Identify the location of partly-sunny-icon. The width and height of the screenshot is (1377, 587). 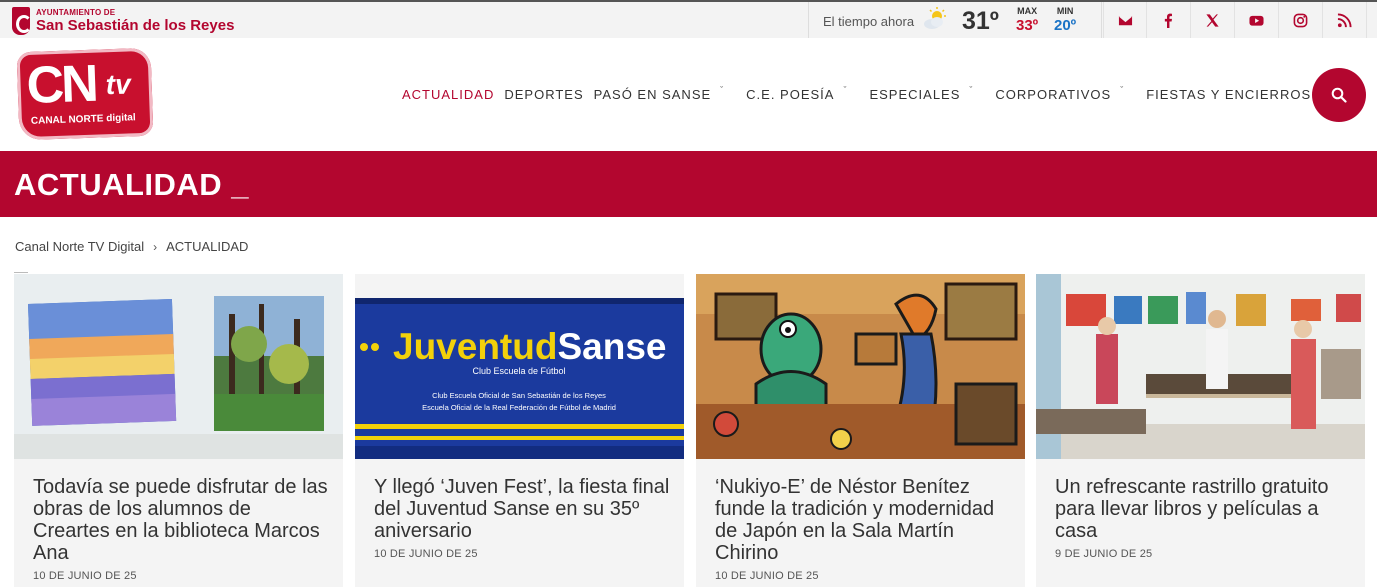
(935, 18).